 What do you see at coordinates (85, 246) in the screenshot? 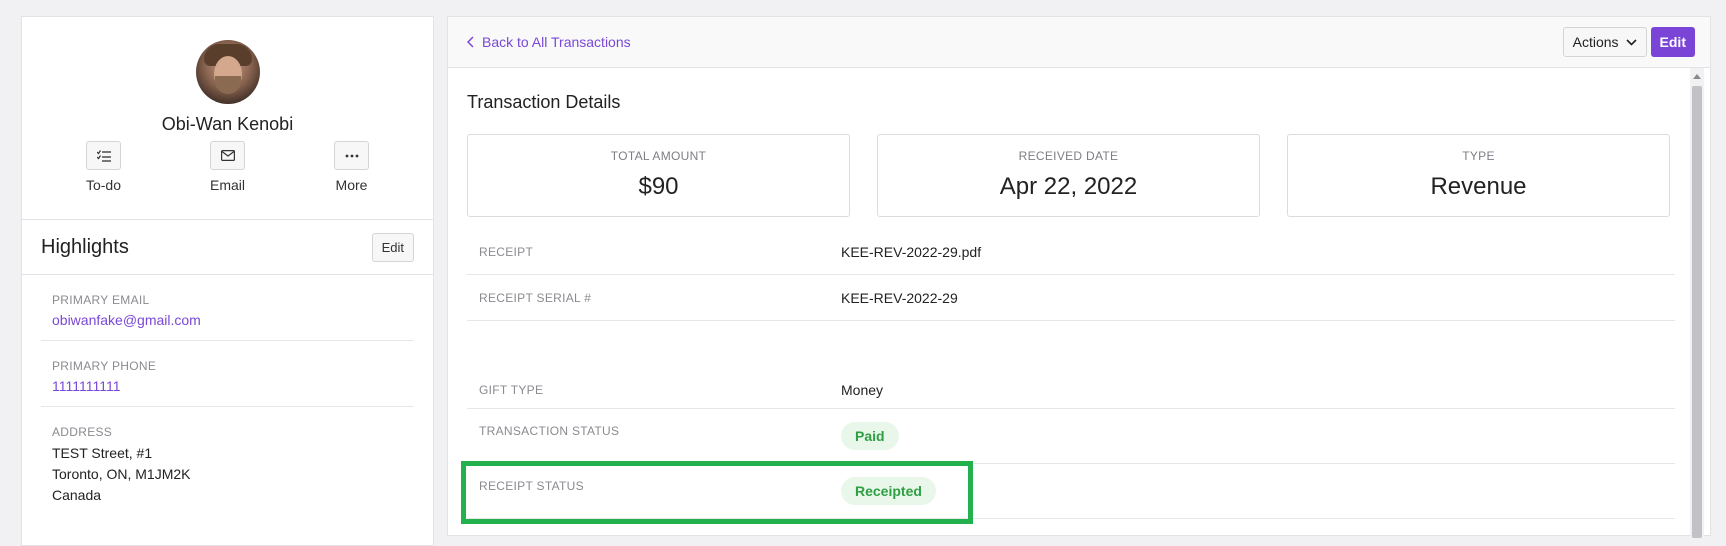
I see `highlights-title: Highlights` at bounding box center [85, 246].